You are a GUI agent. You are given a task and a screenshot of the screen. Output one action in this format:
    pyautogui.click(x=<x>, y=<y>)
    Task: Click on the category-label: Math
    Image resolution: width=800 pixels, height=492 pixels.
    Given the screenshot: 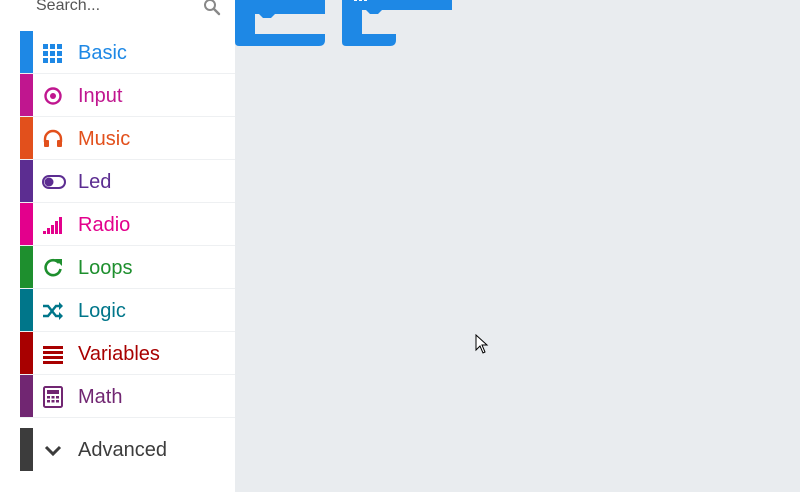 What is the action you would take?
    pyautogui.click(x=100, y=397)
    